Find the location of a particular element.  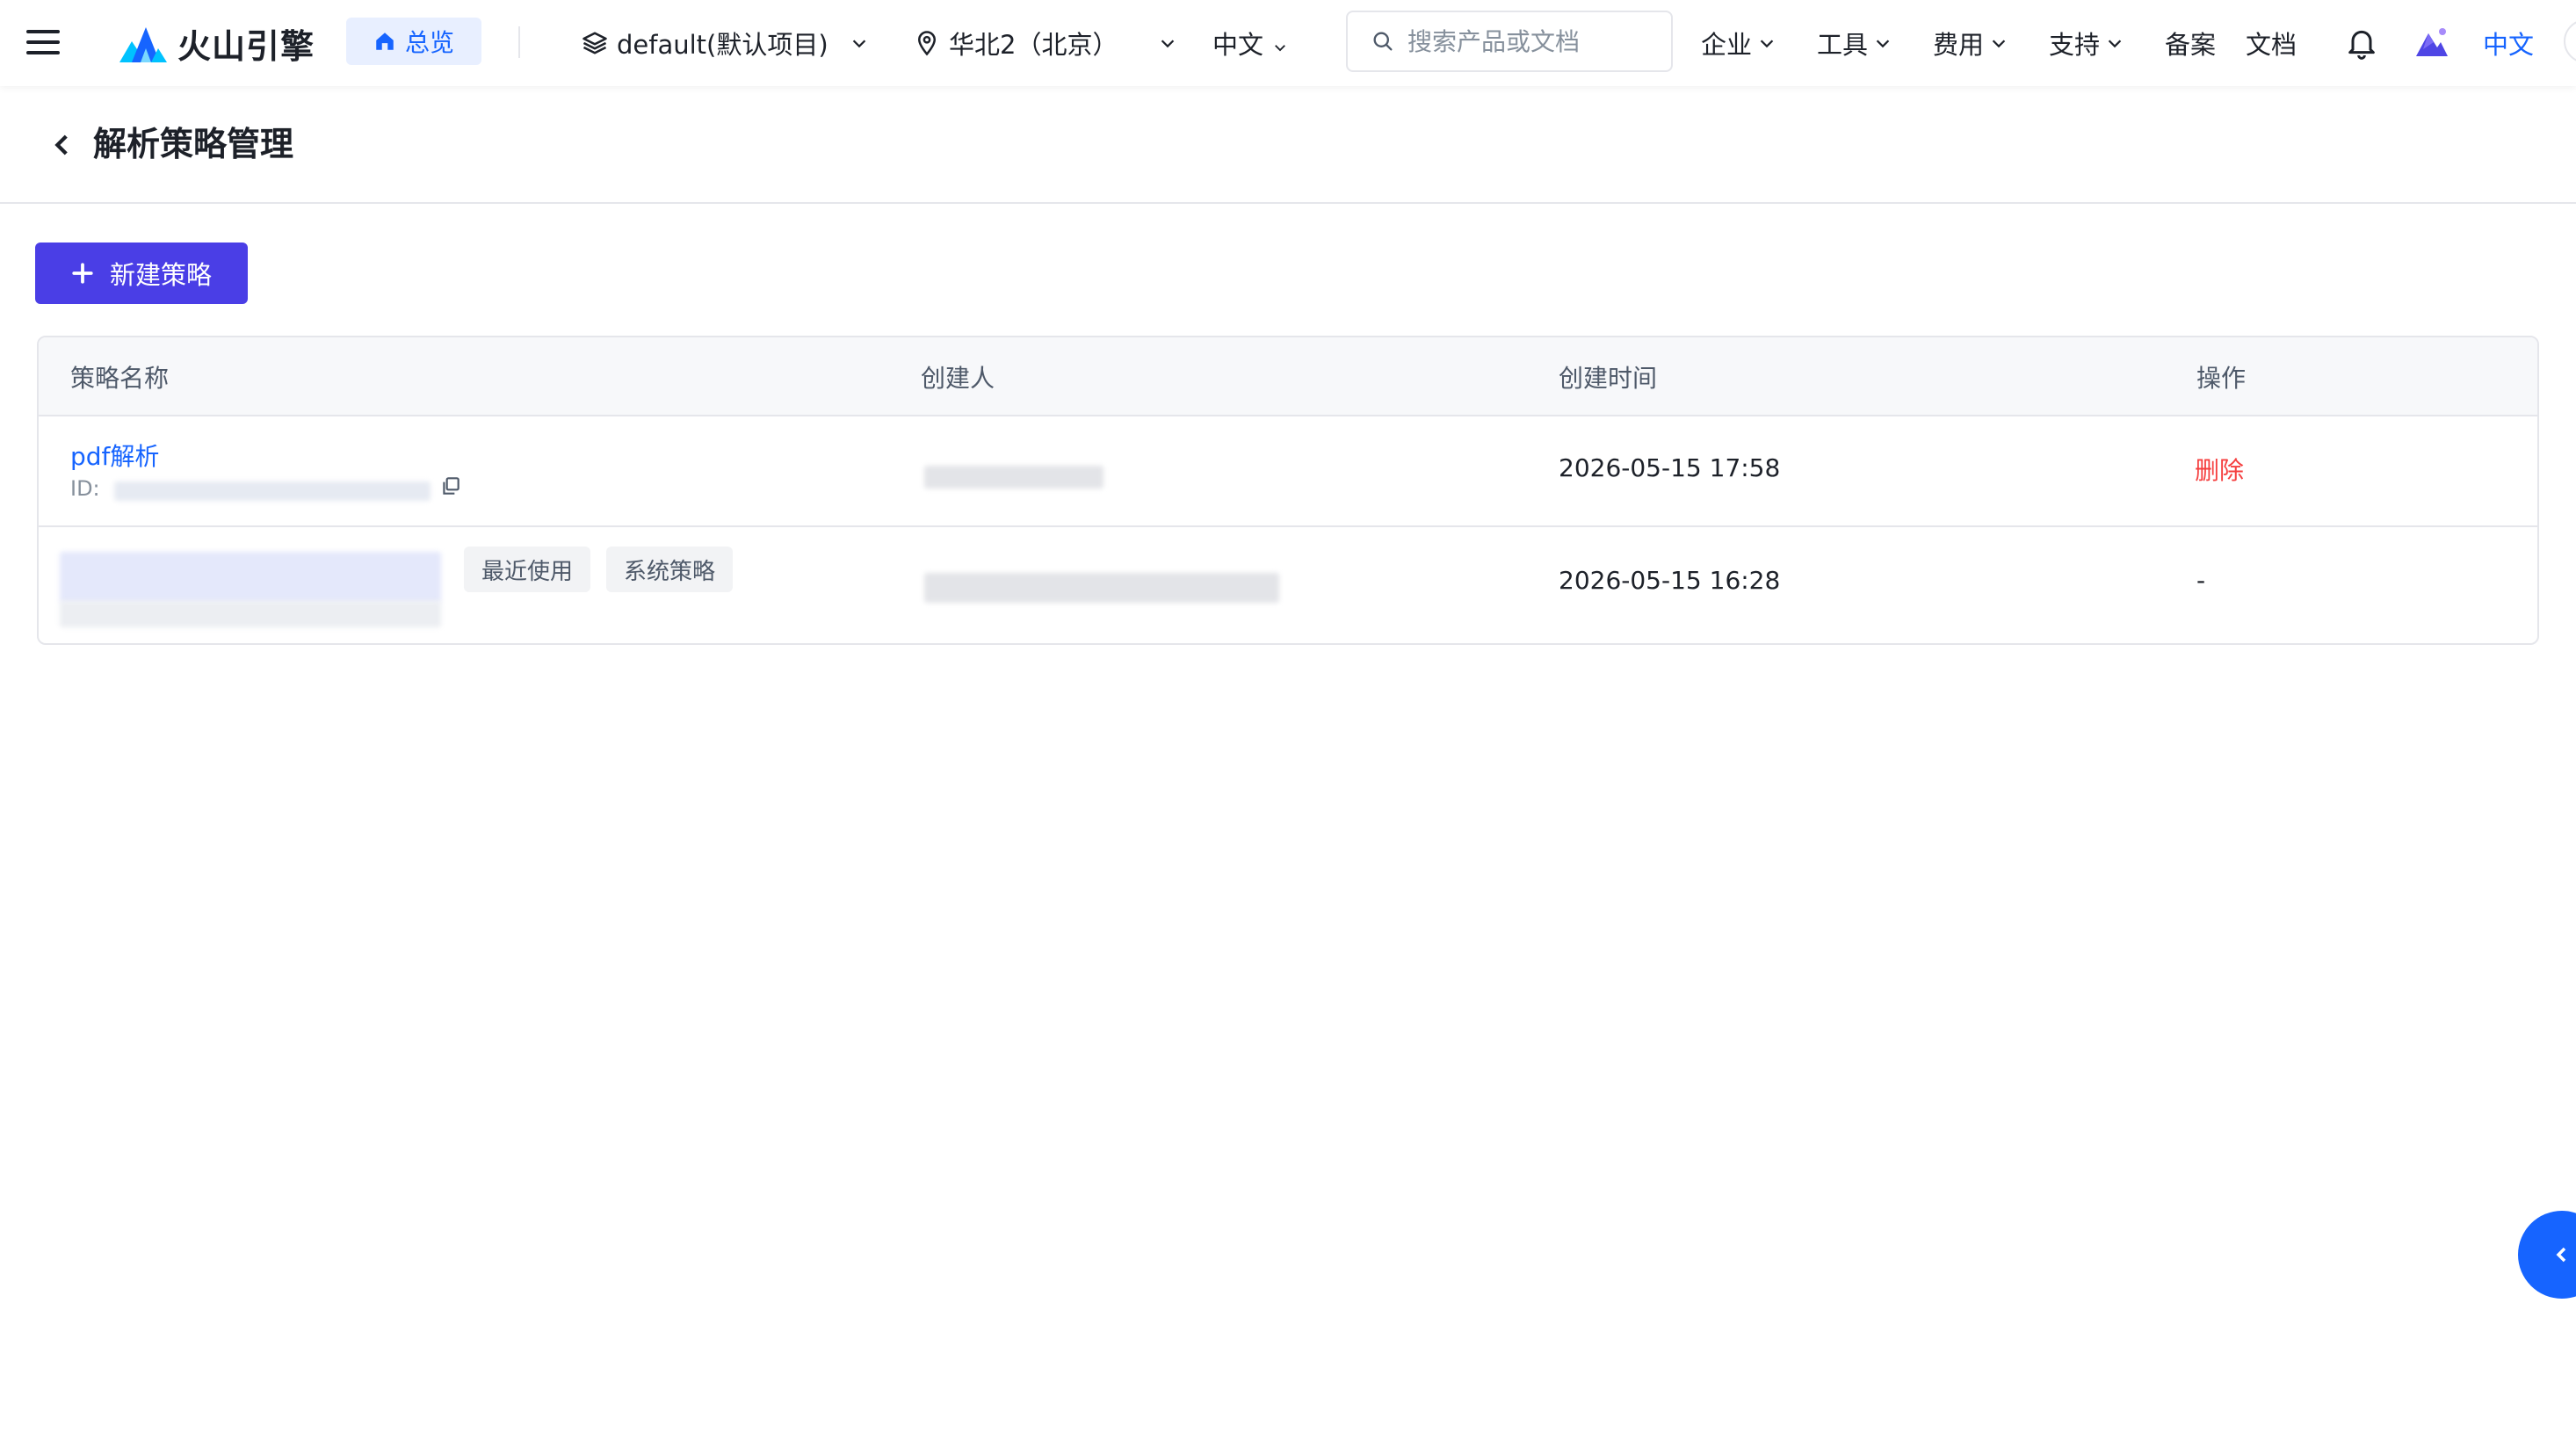

no-action-placeholder: - is located at coordinates (2201, 580).